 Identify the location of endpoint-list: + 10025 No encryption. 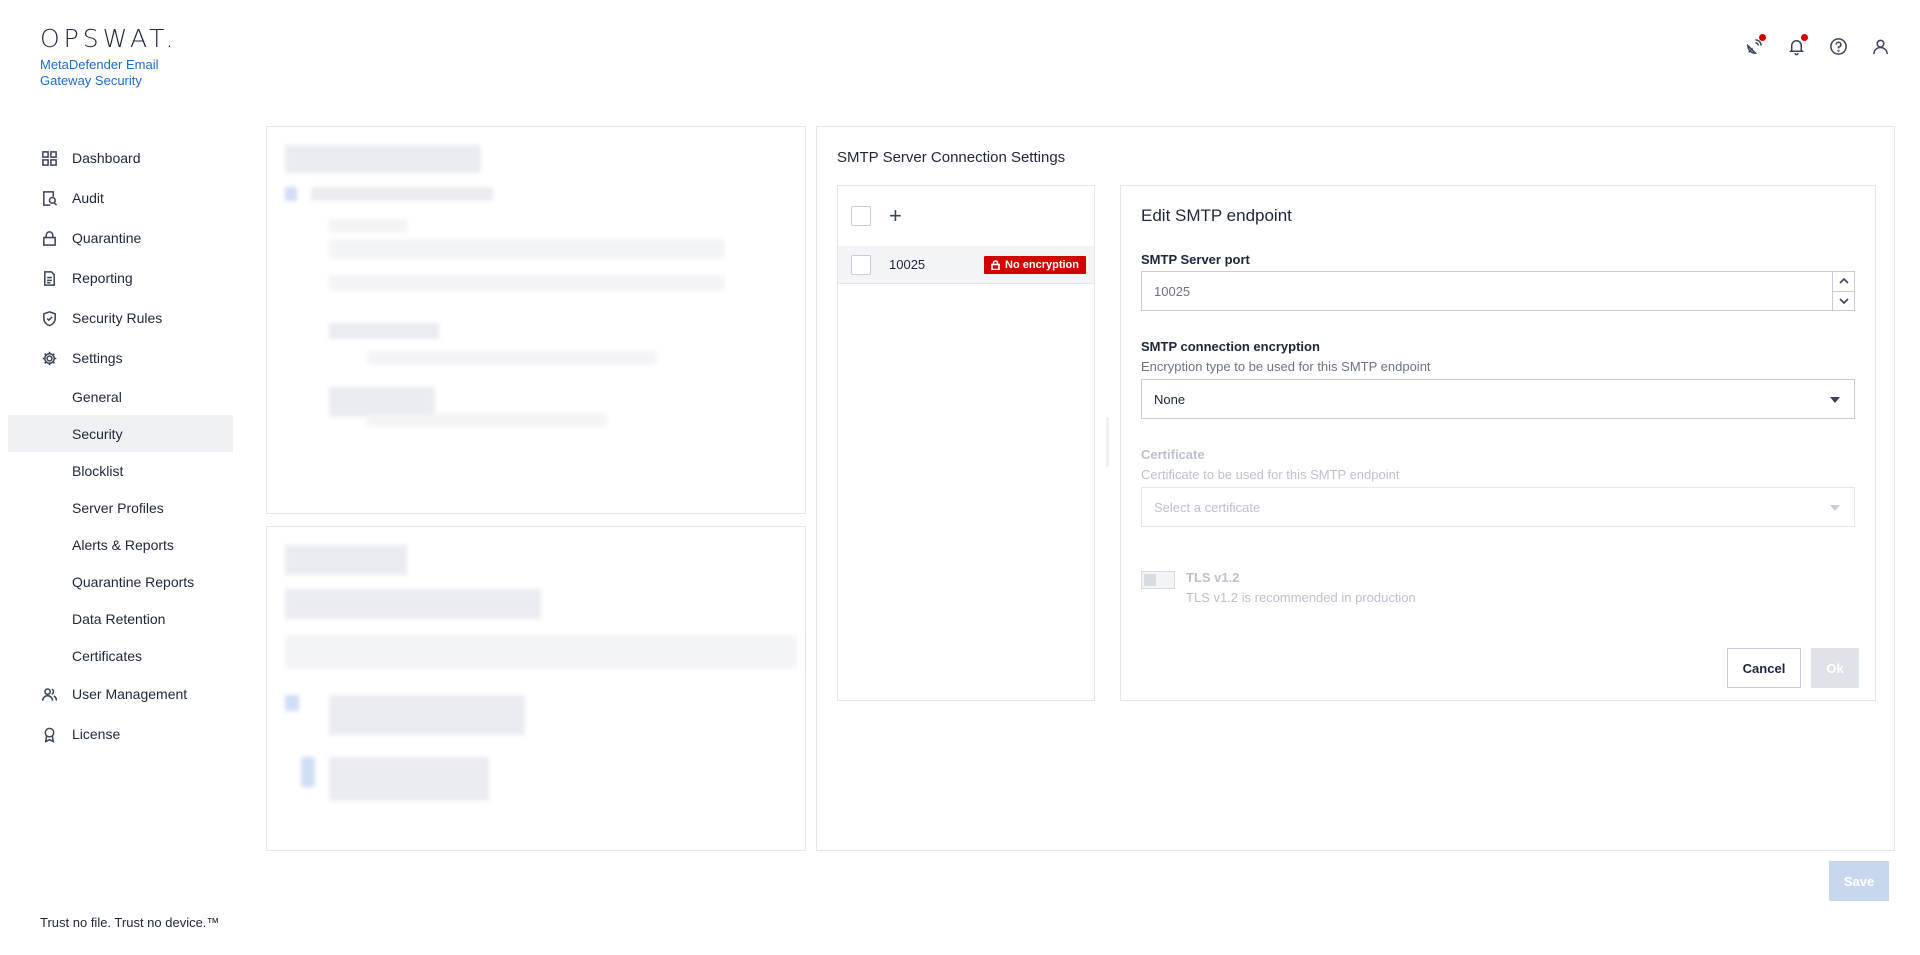
(966, 443).